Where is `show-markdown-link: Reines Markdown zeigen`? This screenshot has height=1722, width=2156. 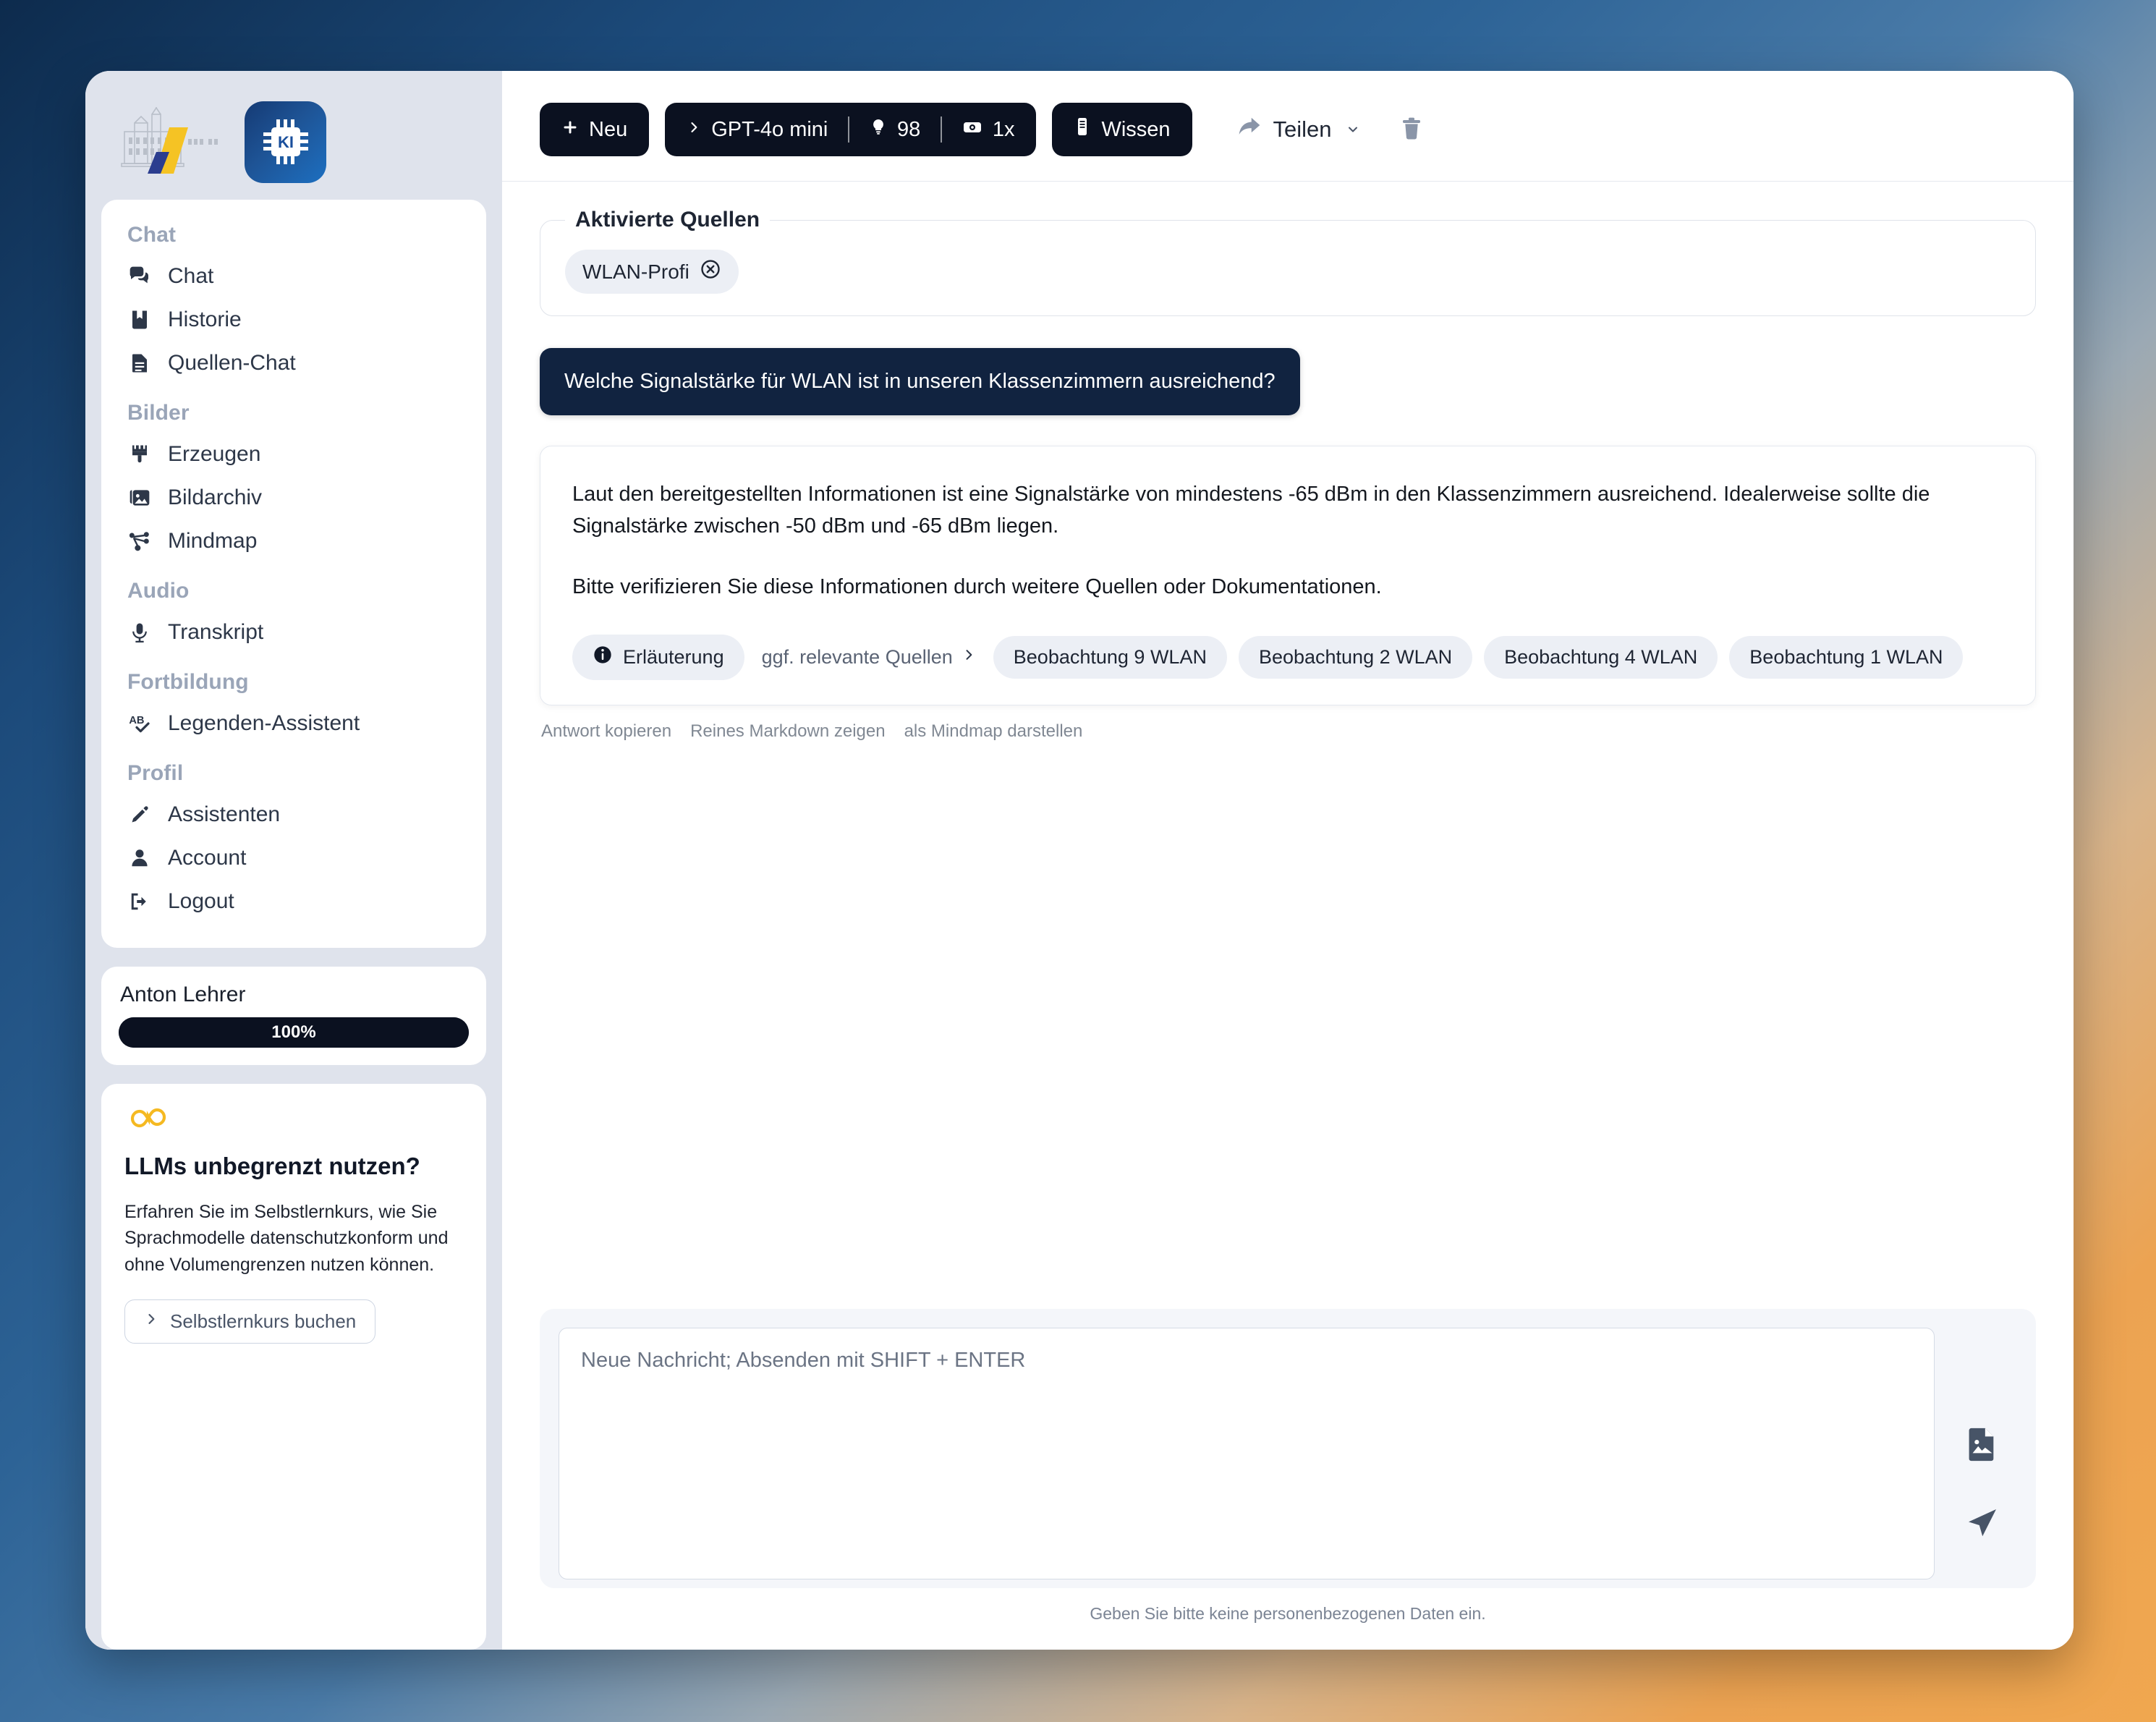 show-markdown-link: Reines Markdown zeigen is located at coordinates (787, 731).